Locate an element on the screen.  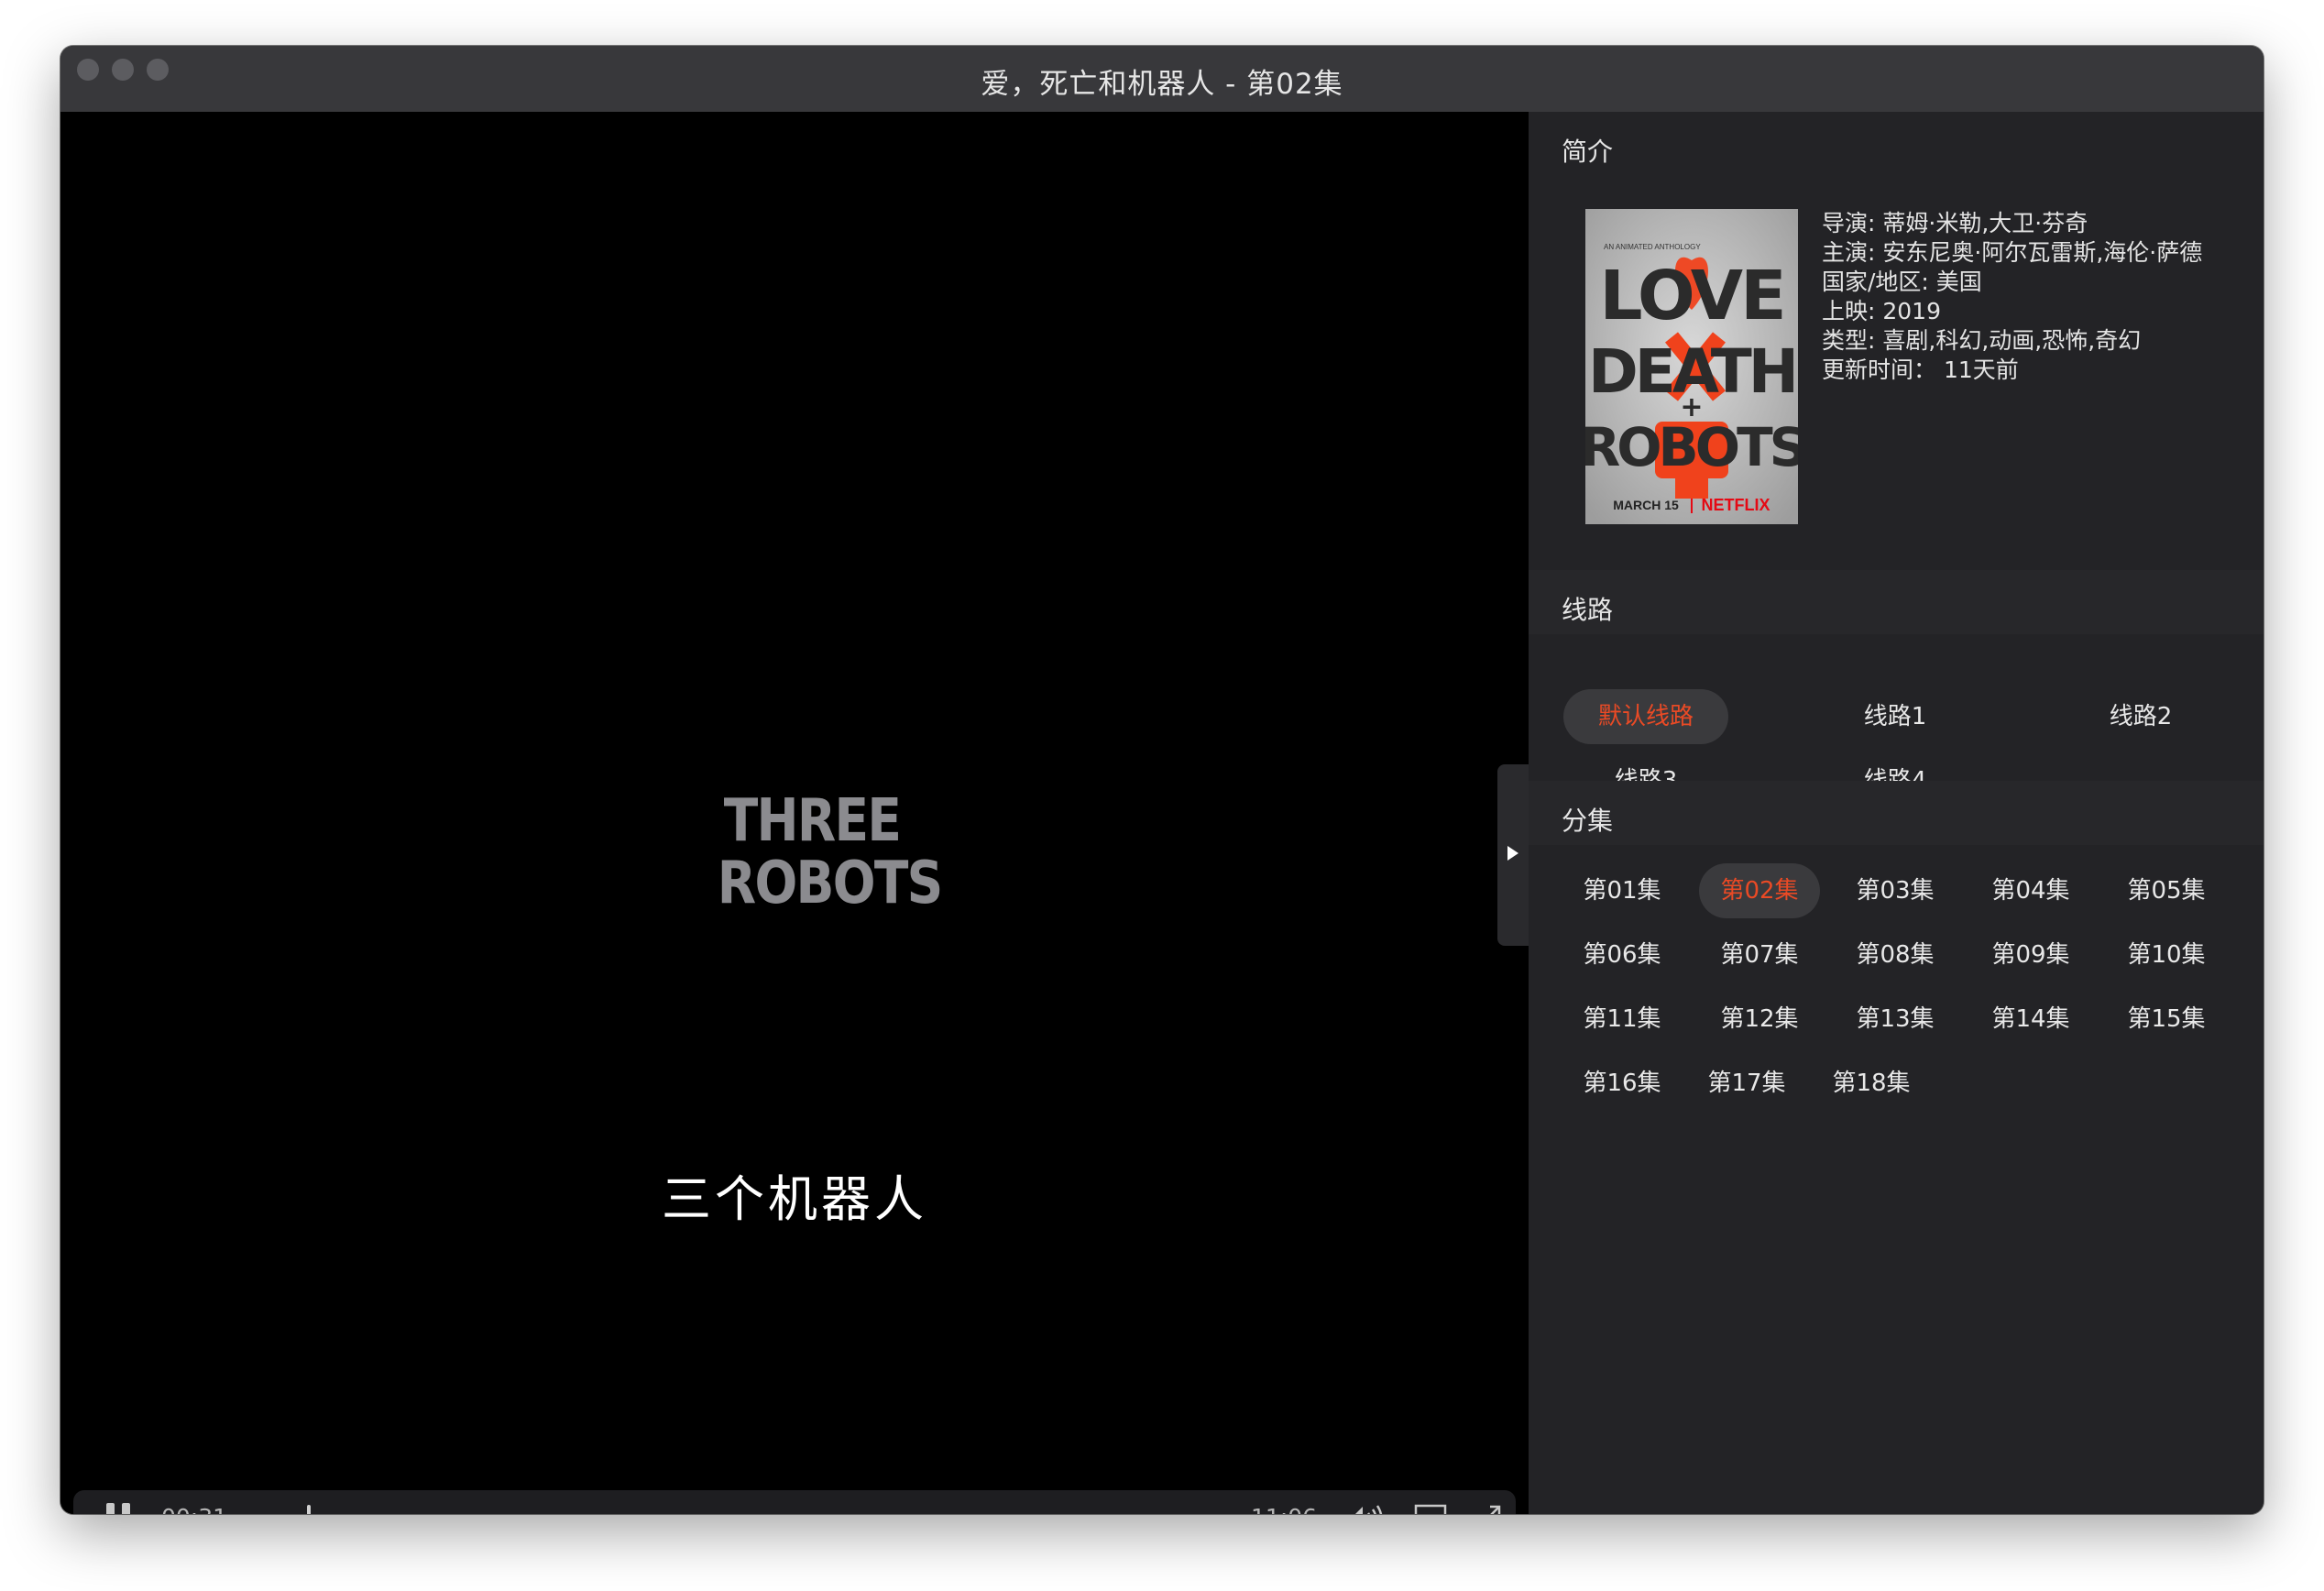
episode-button: 第12集 is located at coordinates (1759, 1020).